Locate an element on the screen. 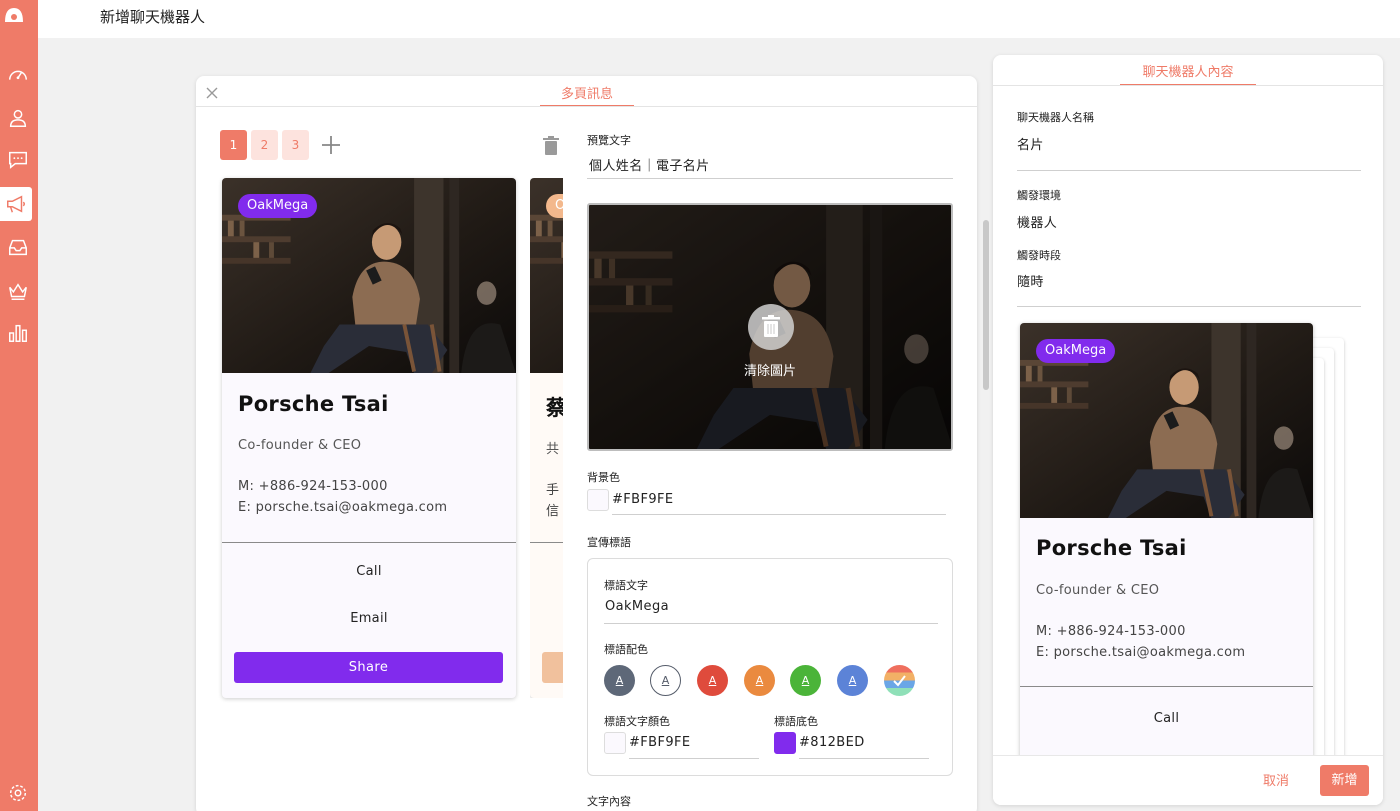  palette-gray-glyph: A is located at coordinates (619, 680).